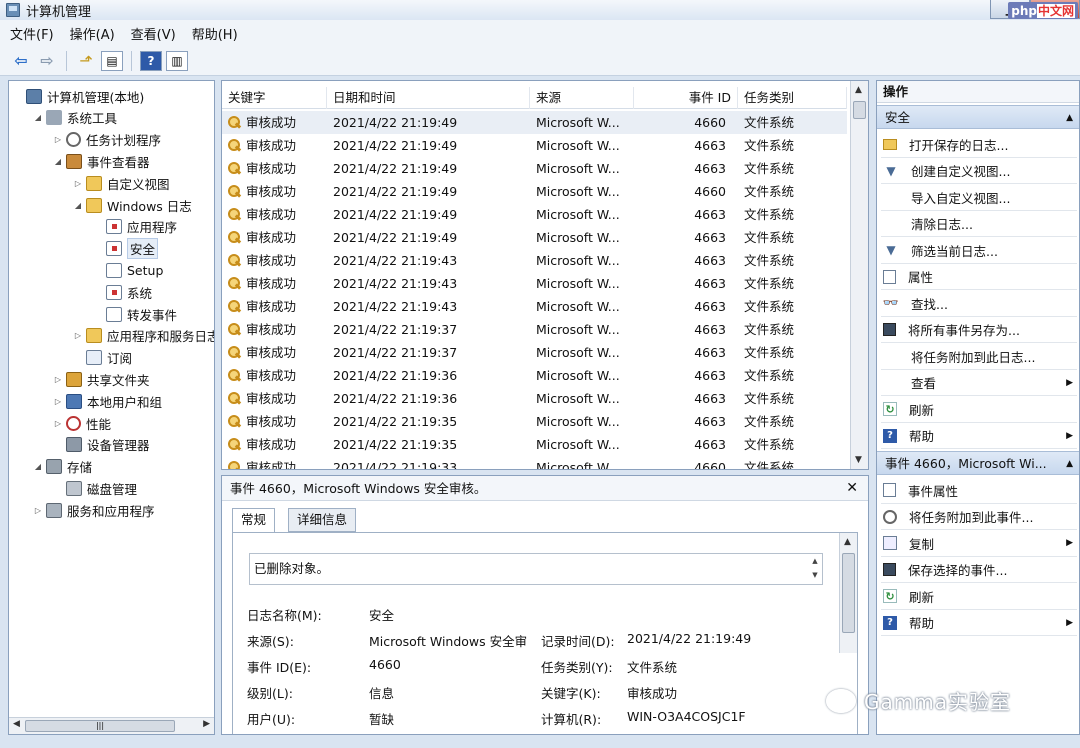 This screenshot has height=748, width=1080. I want to click on back-button: ⇦, so click(21, 61).